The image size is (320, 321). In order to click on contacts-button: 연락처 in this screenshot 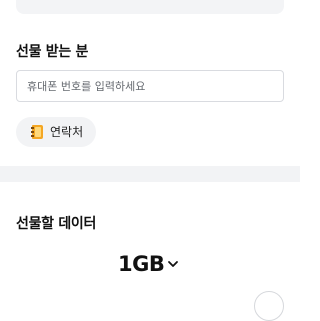, I will do `click(56, 132)`.